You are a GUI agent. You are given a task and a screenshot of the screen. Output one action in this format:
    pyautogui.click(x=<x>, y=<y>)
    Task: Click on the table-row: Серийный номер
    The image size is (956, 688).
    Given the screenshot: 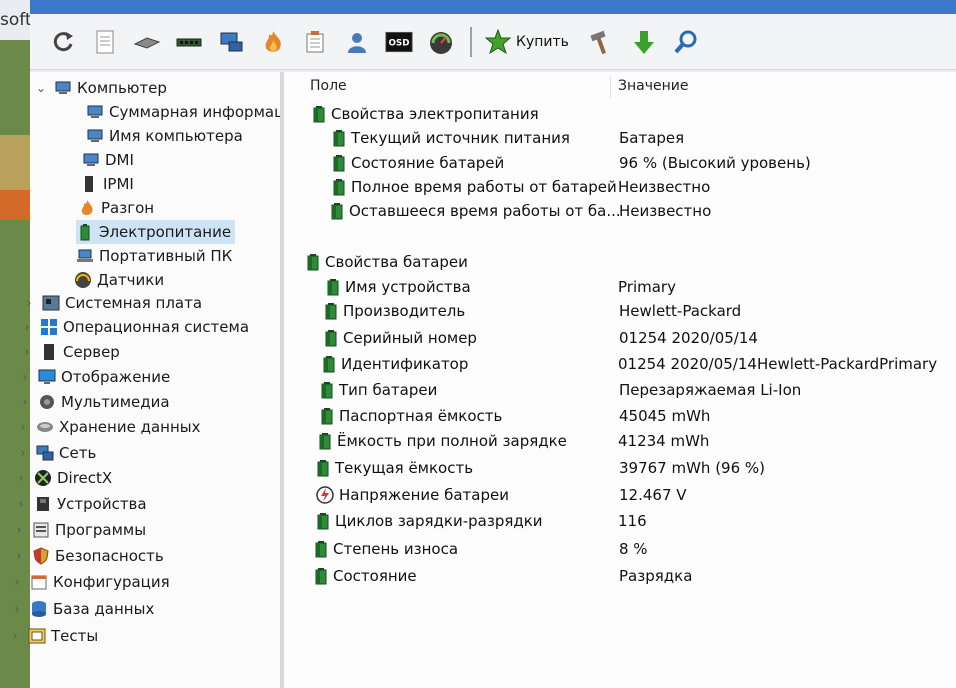 What is the action you would take?
    pyautogui.click(x=400, y=338)
    